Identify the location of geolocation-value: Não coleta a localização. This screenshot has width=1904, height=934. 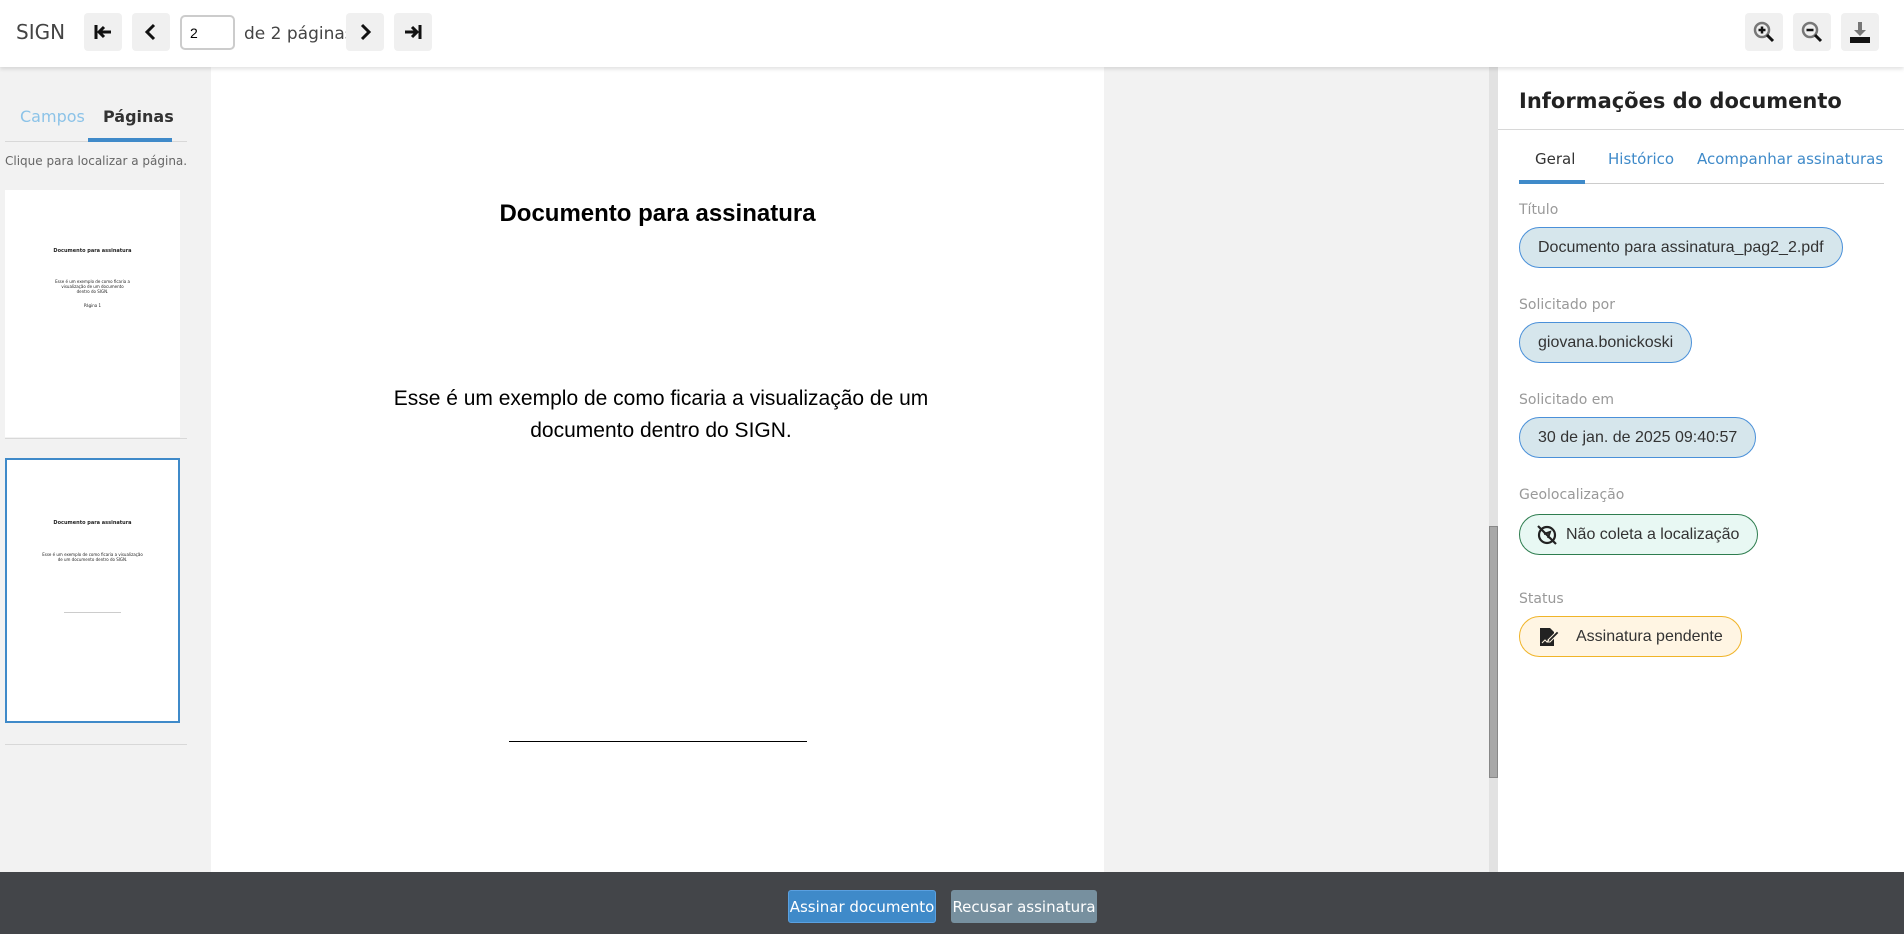
(1653, 534).